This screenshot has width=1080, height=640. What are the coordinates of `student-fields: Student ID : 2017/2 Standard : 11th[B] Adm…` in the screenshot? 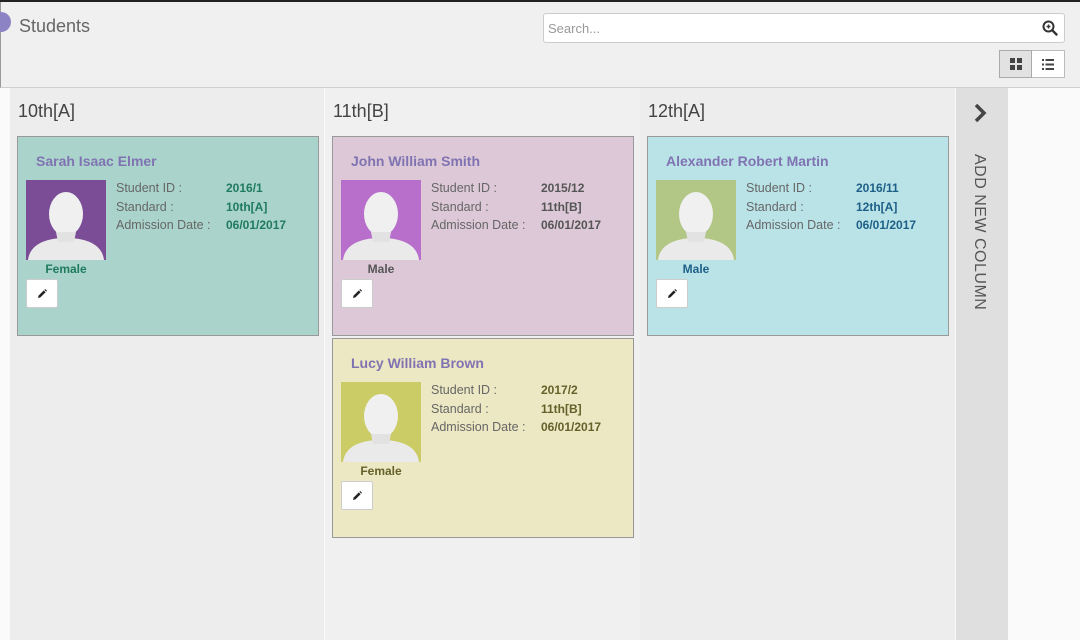 It's located at (516, 411).